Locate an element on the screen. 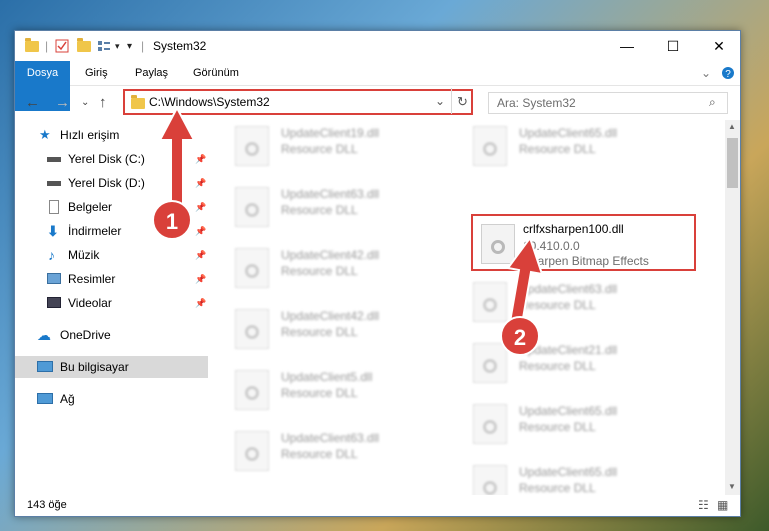 The height and width of the screenshot is (531, 769). tab-view: Görünüm is located at coordinates (216, 73).